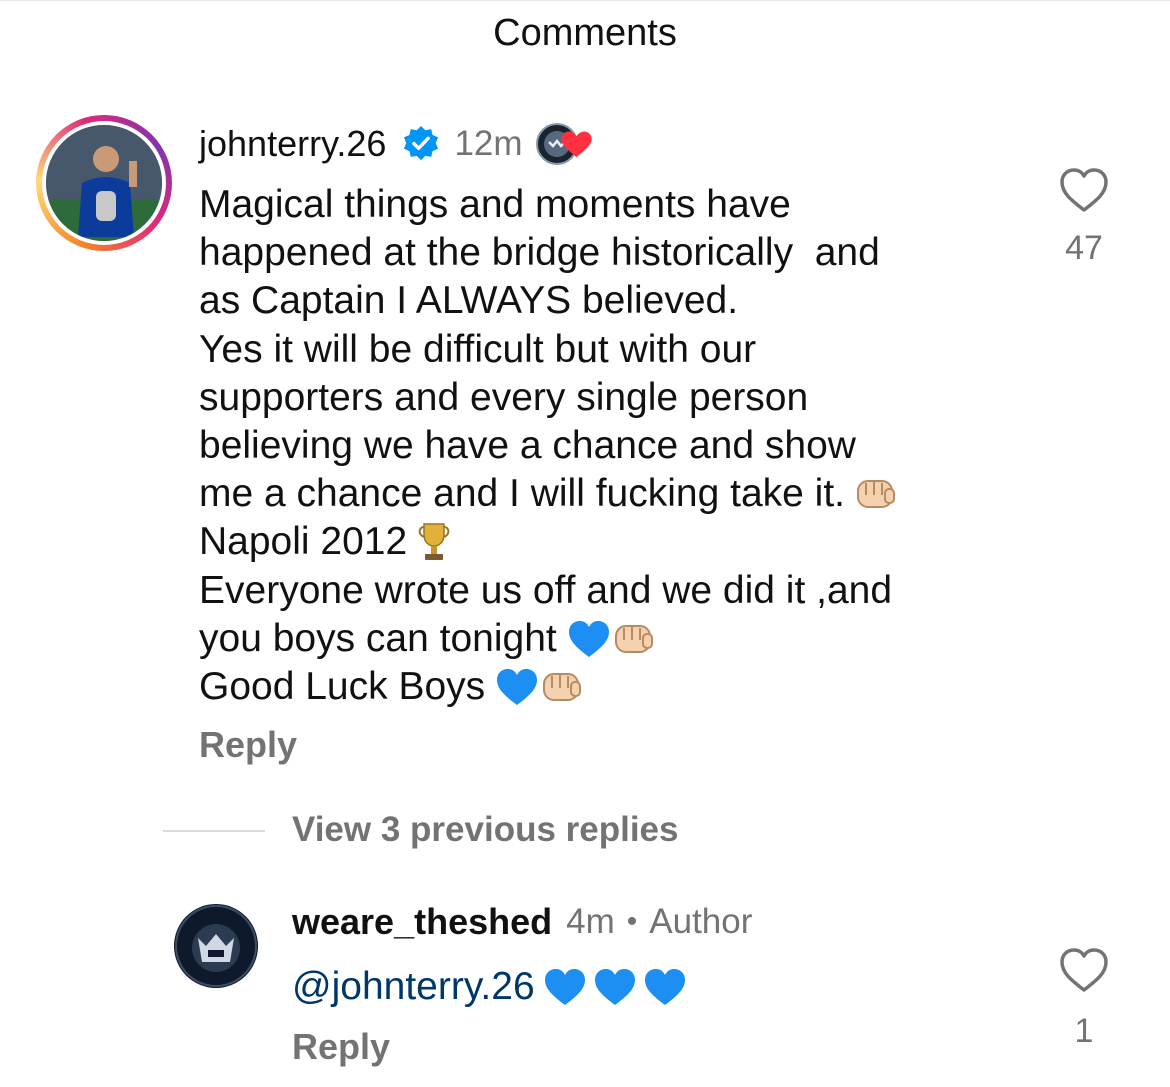 The image size is (1170, 1087). I want to click on thread-line, so click(214, 831).